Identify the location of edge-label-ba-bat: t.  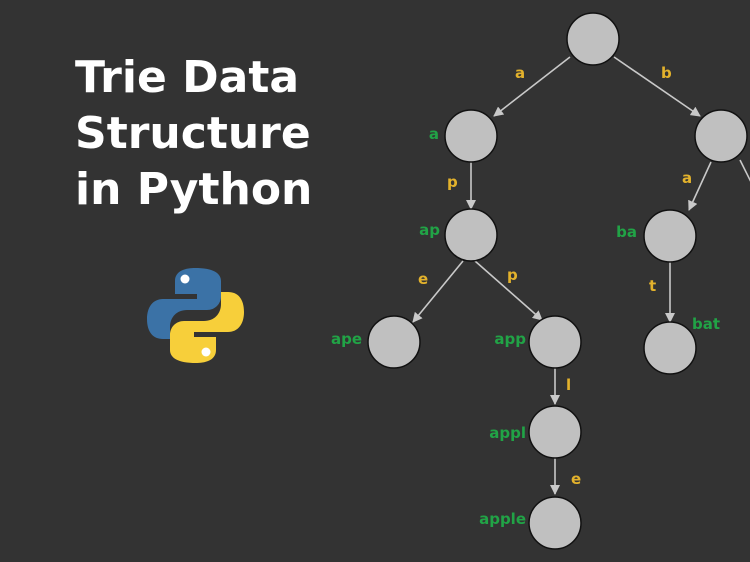
(652, 286).